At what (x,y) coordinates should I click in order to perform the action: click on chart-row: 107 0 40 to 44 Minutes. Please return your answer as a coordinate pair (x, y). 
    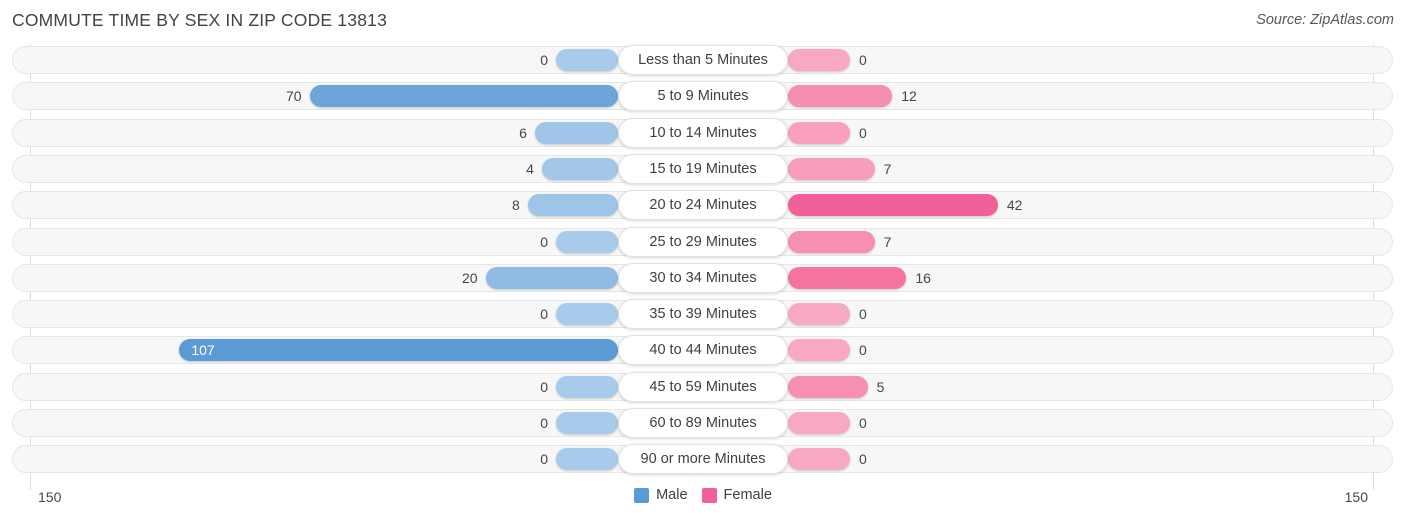
    Looking at the image, I should click on (703, 350).